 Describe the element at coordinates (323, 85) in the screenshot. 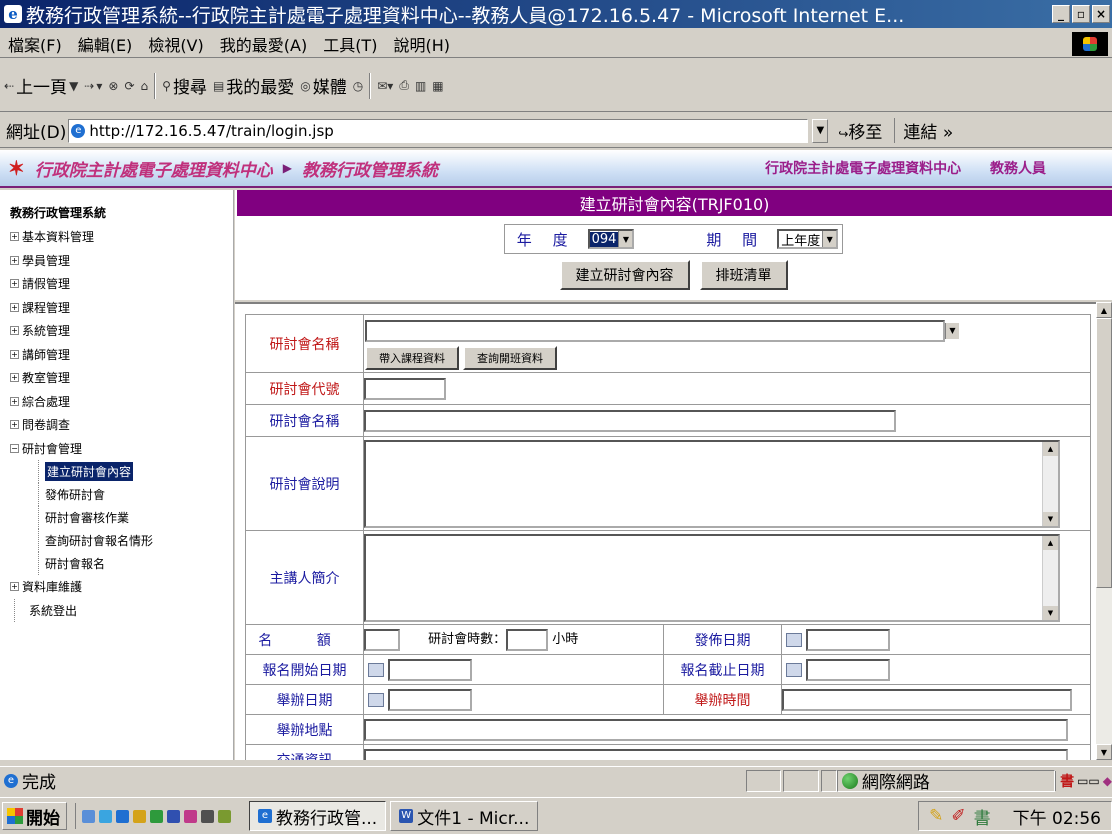

I see `media-button: ◎ 媒體` at that location.